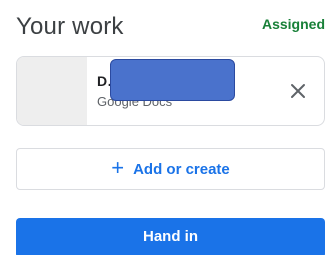  What do you see at coordinates (181, 169) in the screenshot?
I see `add-or-create-label: Add or create` at bounding box center [181, 169].